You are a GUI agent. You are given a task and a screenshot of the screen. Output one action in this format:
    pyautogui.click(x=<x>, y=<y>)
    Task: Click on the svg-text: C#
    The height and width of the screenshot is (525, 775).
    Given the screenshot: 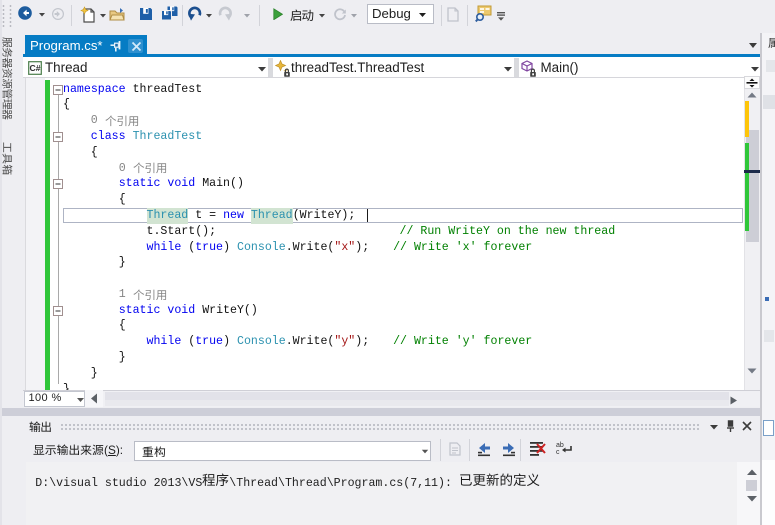 What is the action you would take?
    pyautogui.click(x=34, y=68)
    